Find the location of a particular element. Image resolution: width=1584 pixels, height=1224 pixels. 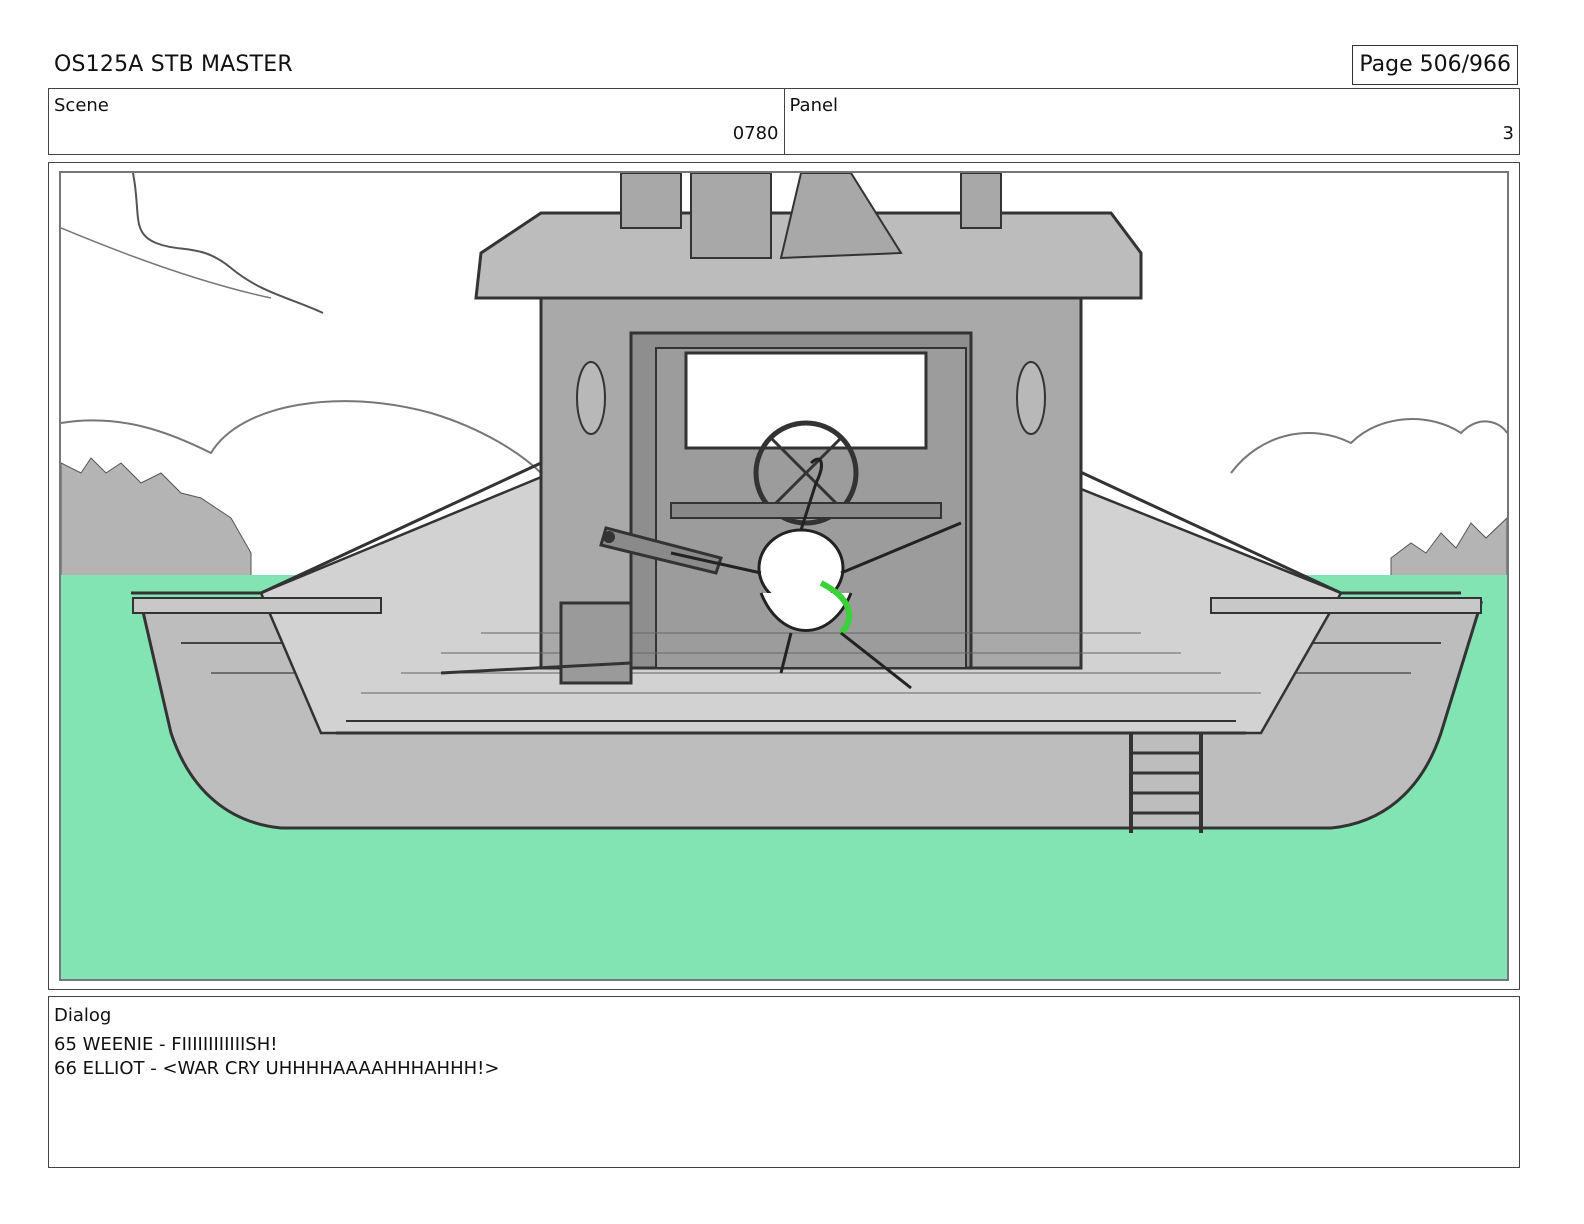

dialog-line: 66 ELLIOT - <WAR CRY UHHHHAAAAHHHAHHH!> is located at coordinates (277, 1068).